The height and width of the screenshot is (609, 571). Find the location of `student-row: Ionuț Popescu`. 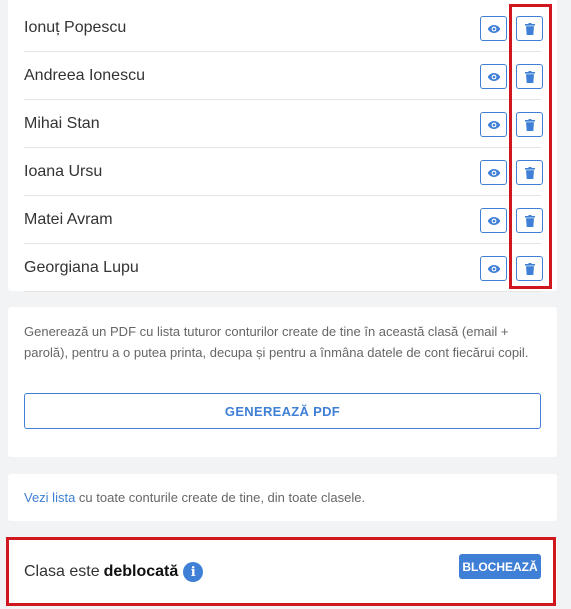

student-row: Ionuț Popescu is located at coordinates (283, 28).